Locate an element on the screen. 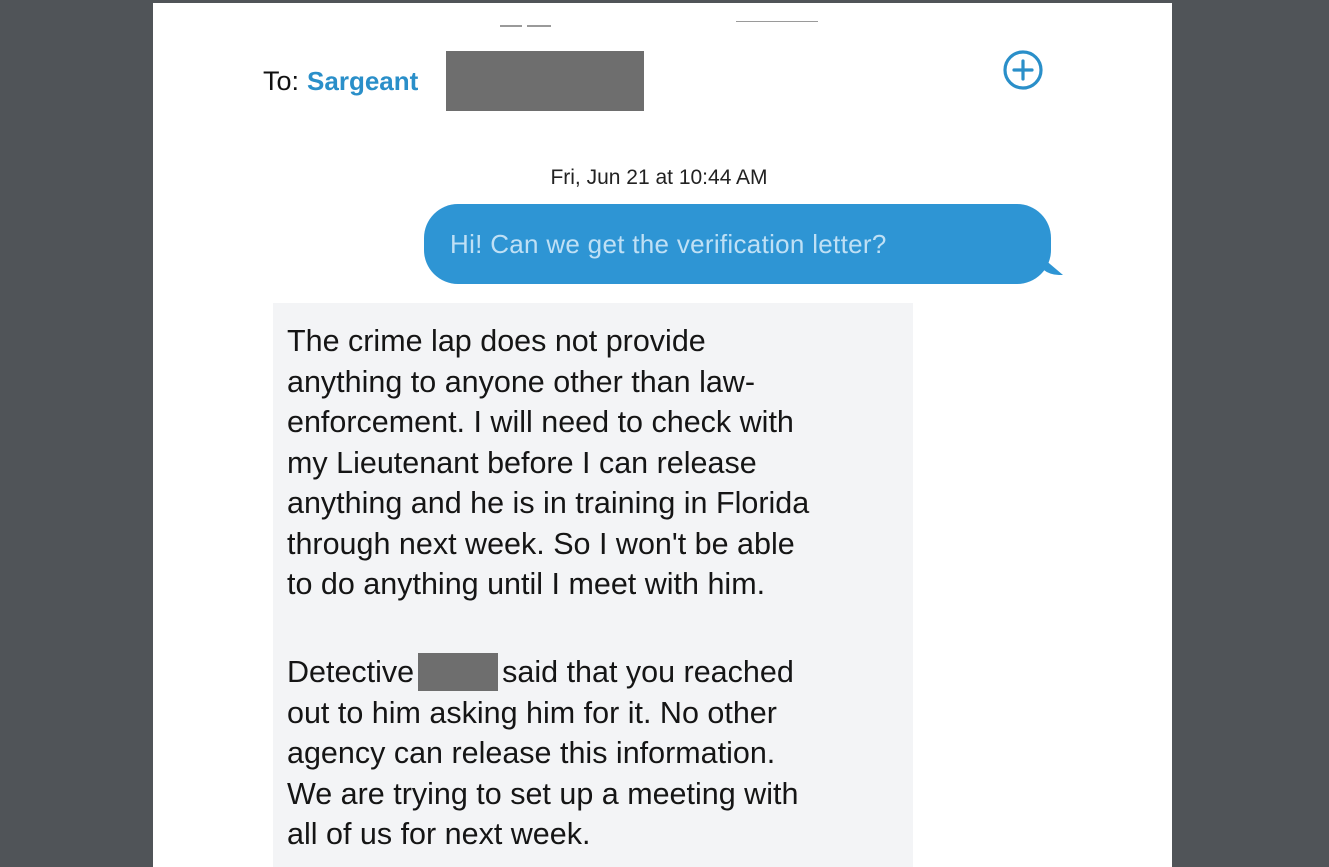  message-line: enforcement. I will need to check with is located at coordinates (540, 422).